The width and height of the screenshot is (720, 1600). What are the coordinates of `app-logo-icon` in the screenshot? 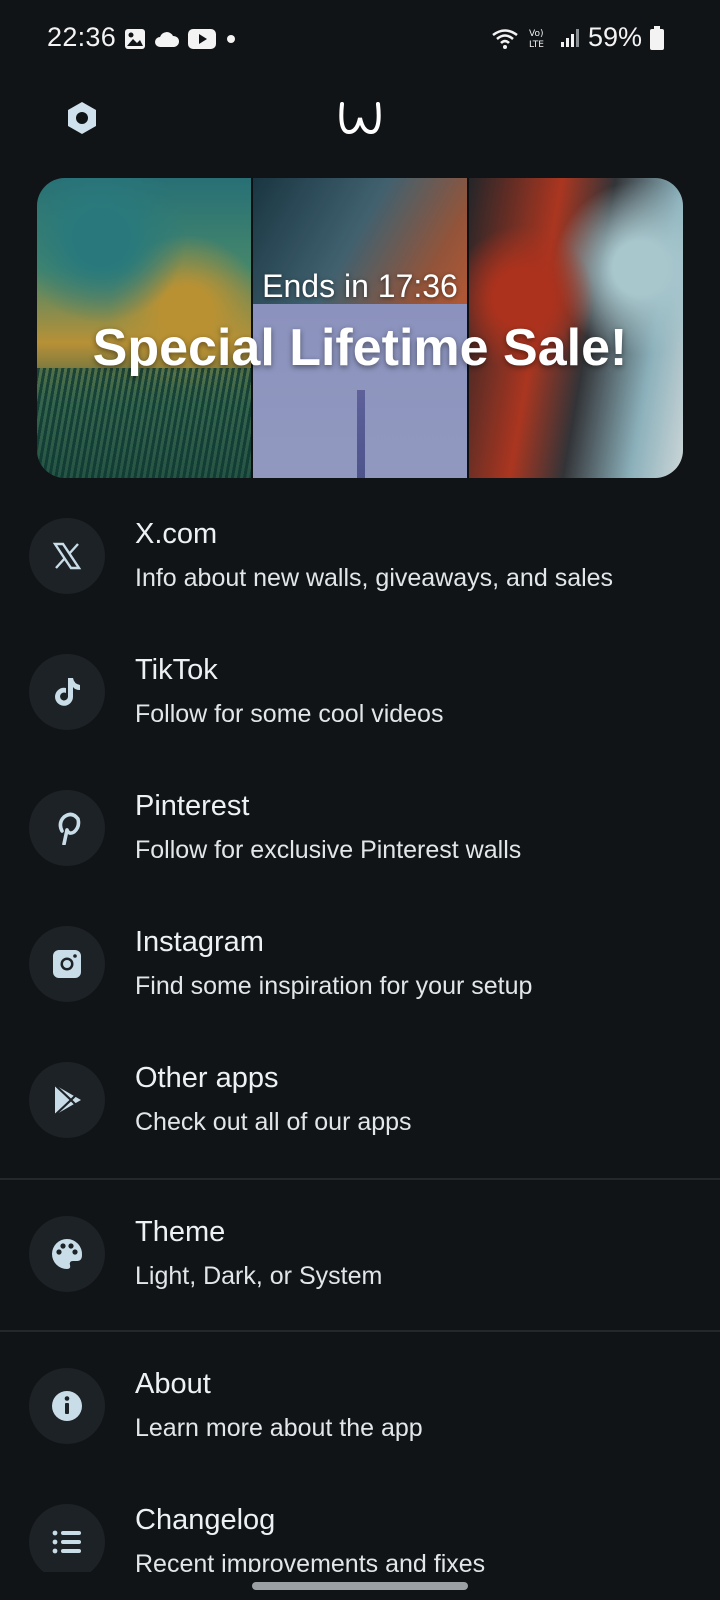 It's located at (360, 118).